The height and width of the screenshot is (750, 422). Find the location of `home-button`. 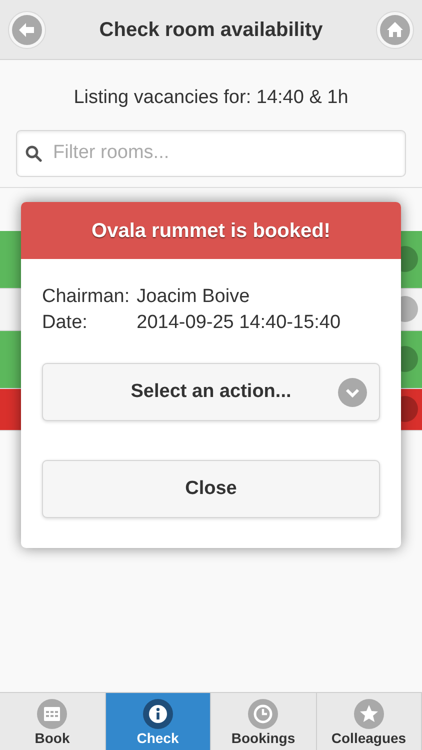

home-button is located at coordinates (395, 29).